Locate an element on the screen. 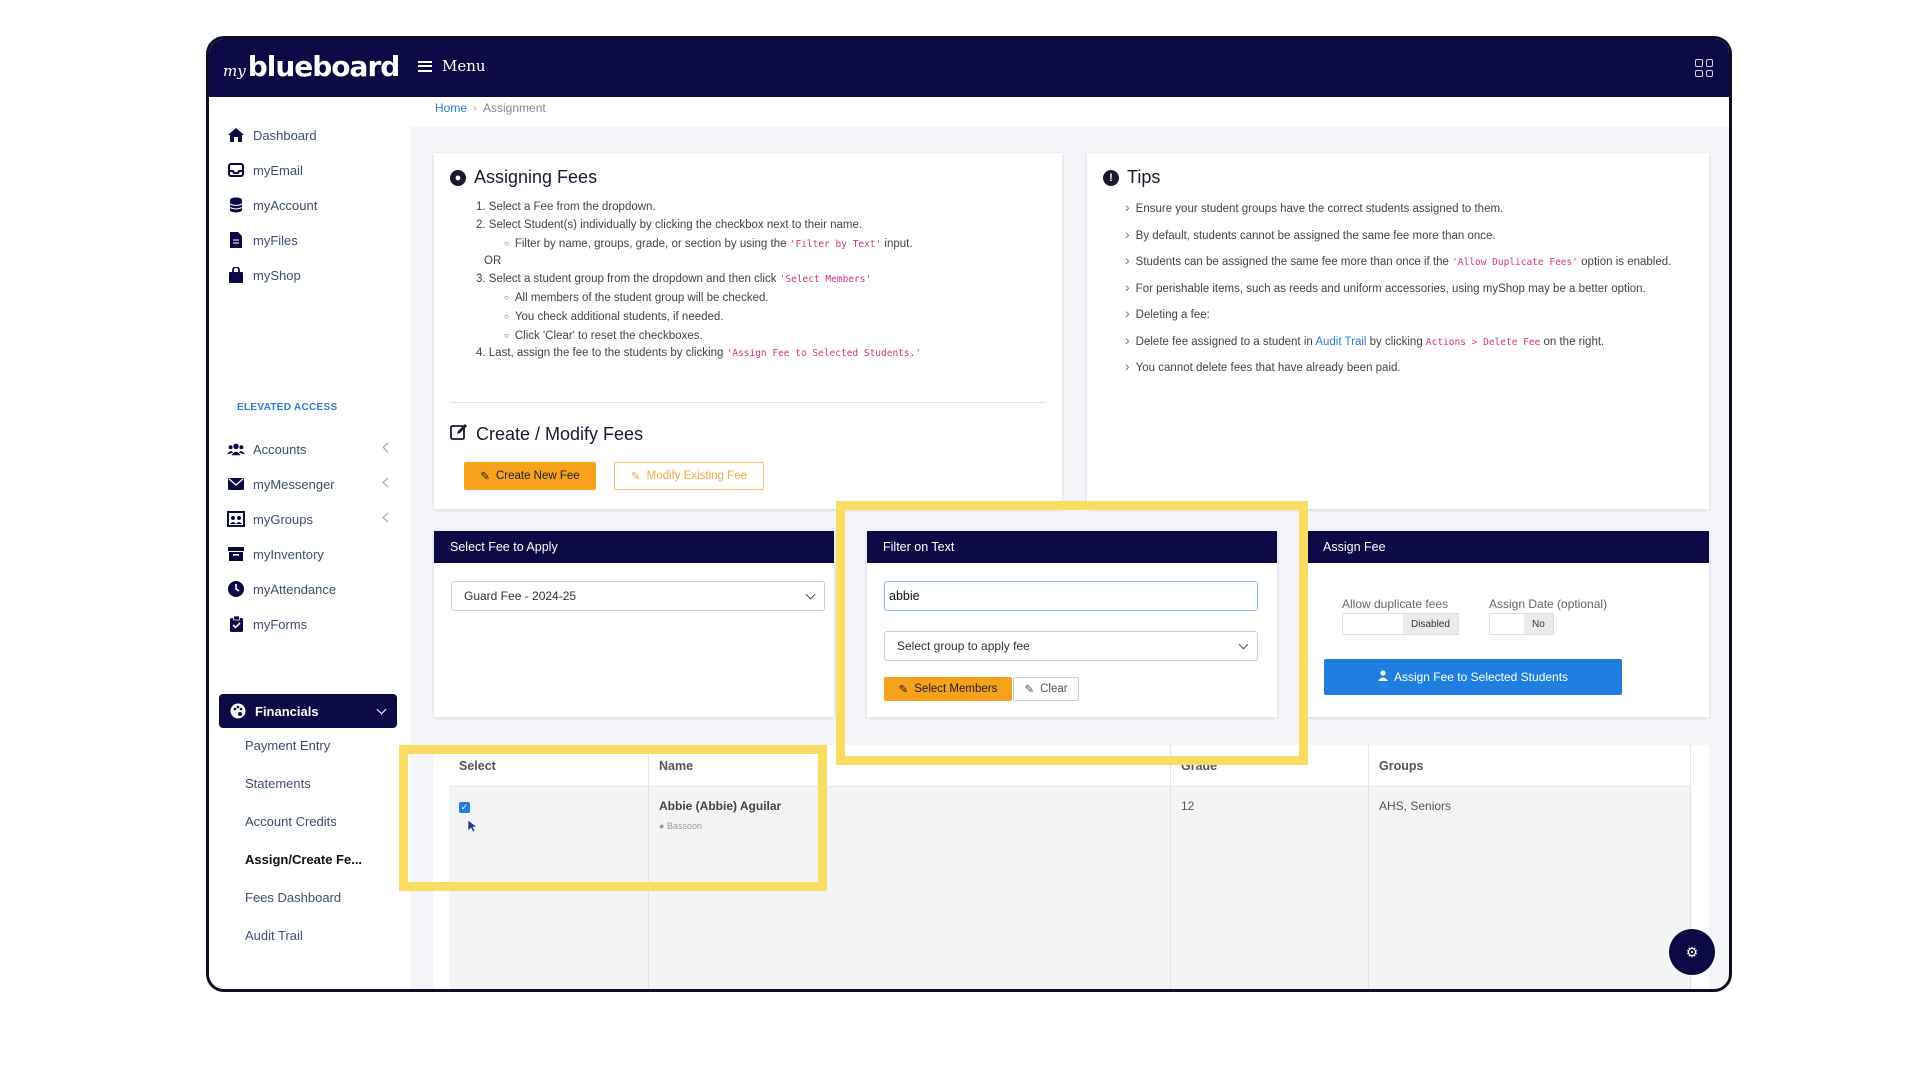 This screenshot has height=1080, width=1920. sidebar-item-label: myMessenger is located at coordinates (294, 484).